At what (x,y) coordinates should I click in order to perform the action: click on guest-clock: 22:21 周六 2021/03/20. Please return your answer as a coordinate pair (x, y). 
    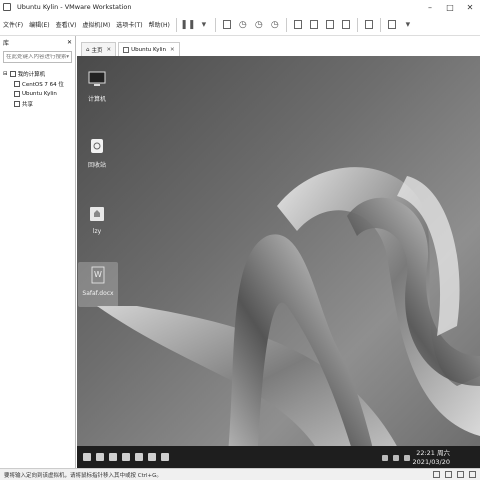
    Looking at the image, I should click on (431, 458).